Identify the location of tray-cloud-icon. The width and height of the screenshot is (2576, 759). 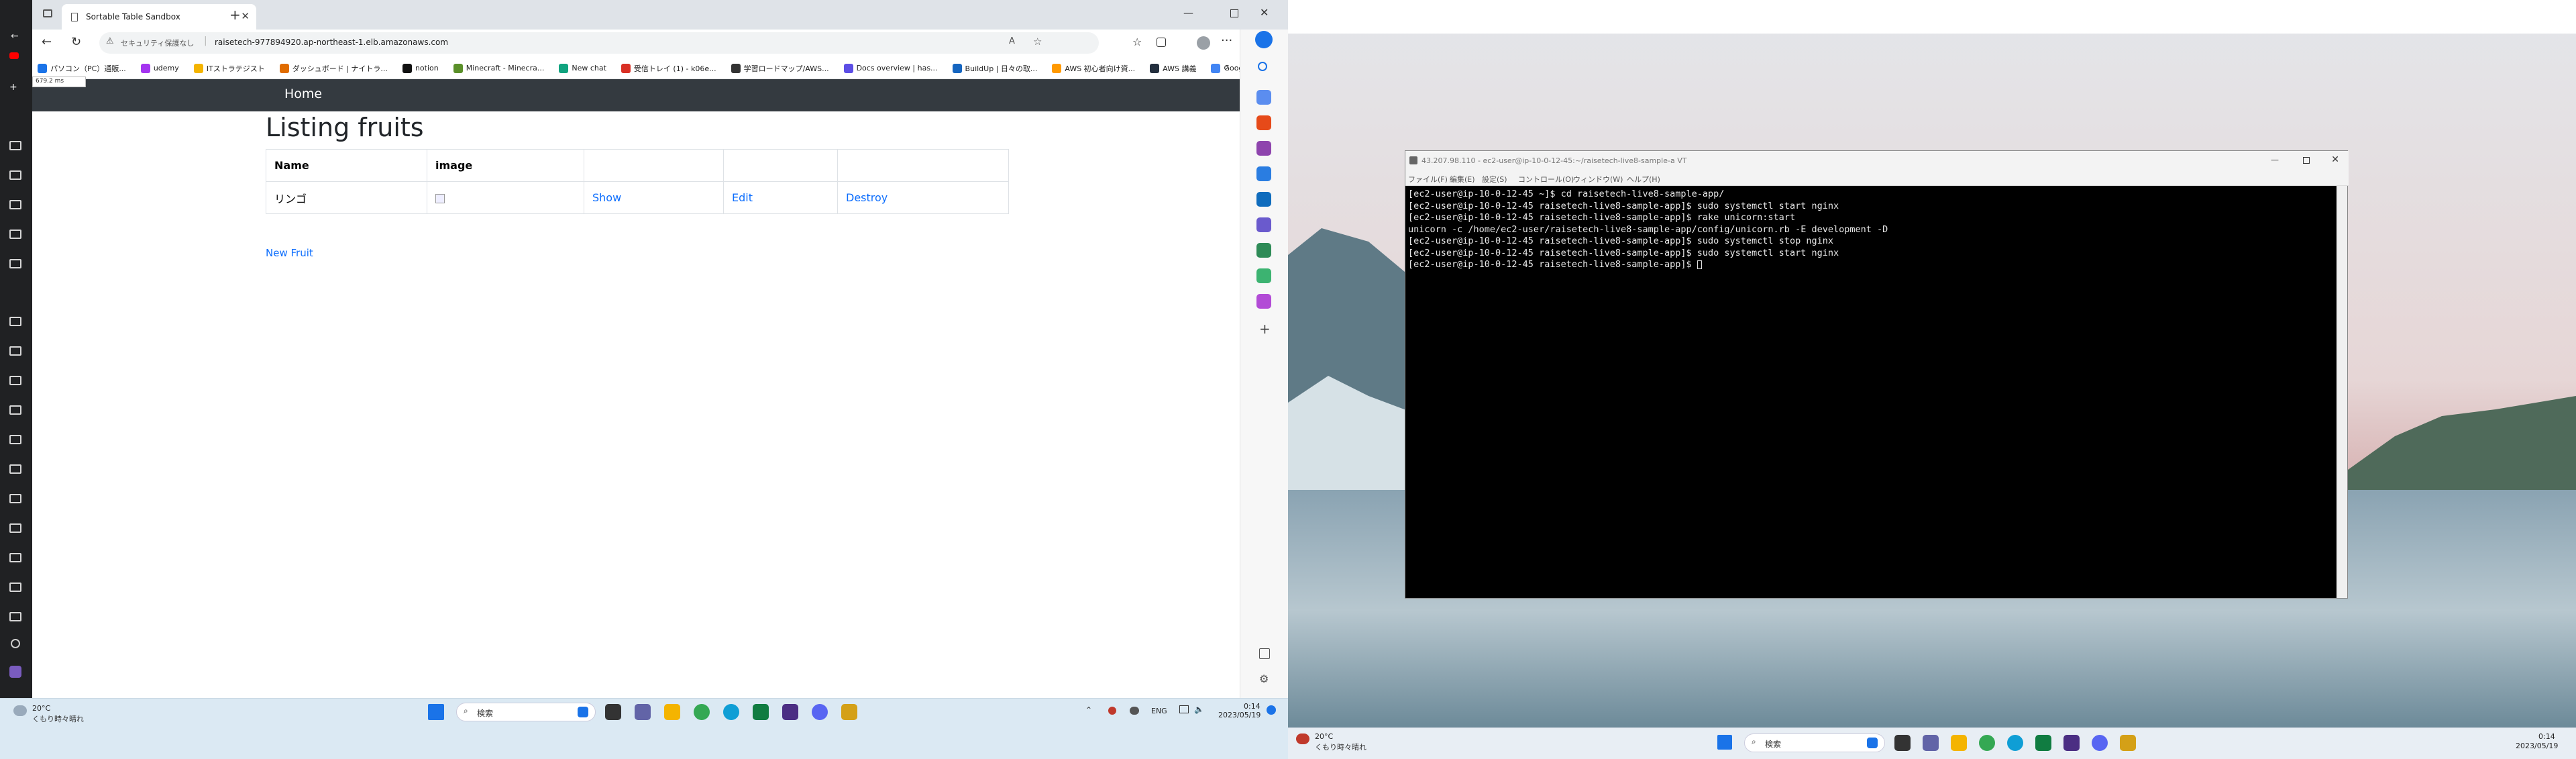
(1134, 711).